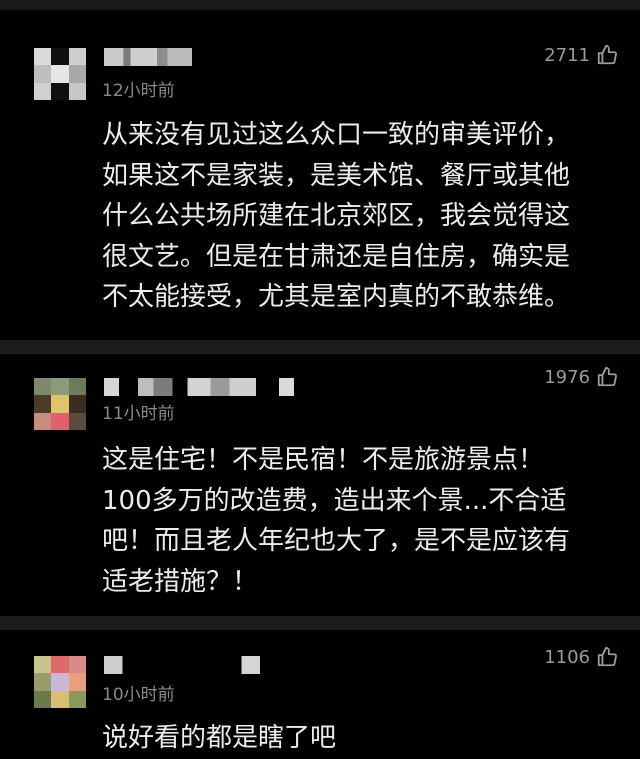 The height and width of the screenshot is (759, 640). What do you see at coordinates (336, 256) in the screenshot?
I see `comment-line: 很文艺。但是在甘肃还是自住房，确实是` at bounding box center [336, 256].